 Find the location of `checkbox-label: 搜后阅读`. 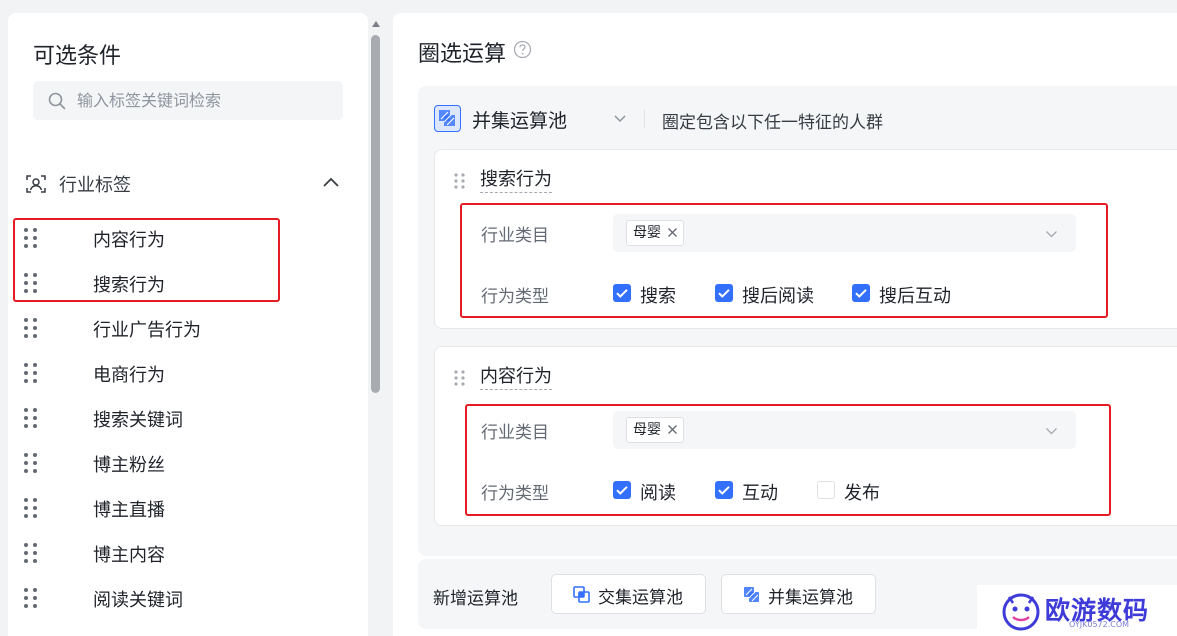

checkbox-label: 搜后阅读 is located at coordinates (778, 296).